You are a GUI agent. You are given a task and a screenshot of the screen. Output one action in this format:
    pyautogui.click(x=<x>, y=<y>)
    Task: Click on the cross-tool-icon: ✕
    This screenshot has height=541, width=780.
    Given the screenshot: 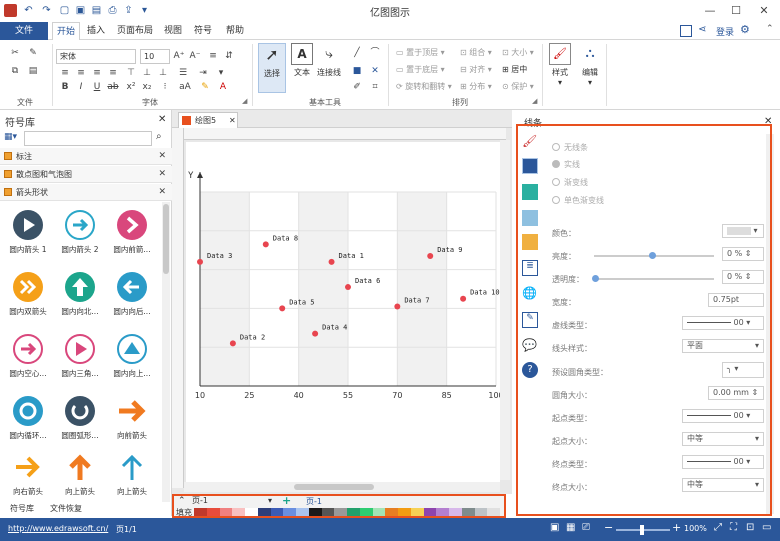 What is the action you would take?
    pyautogui.click(x=375, y=71)
    